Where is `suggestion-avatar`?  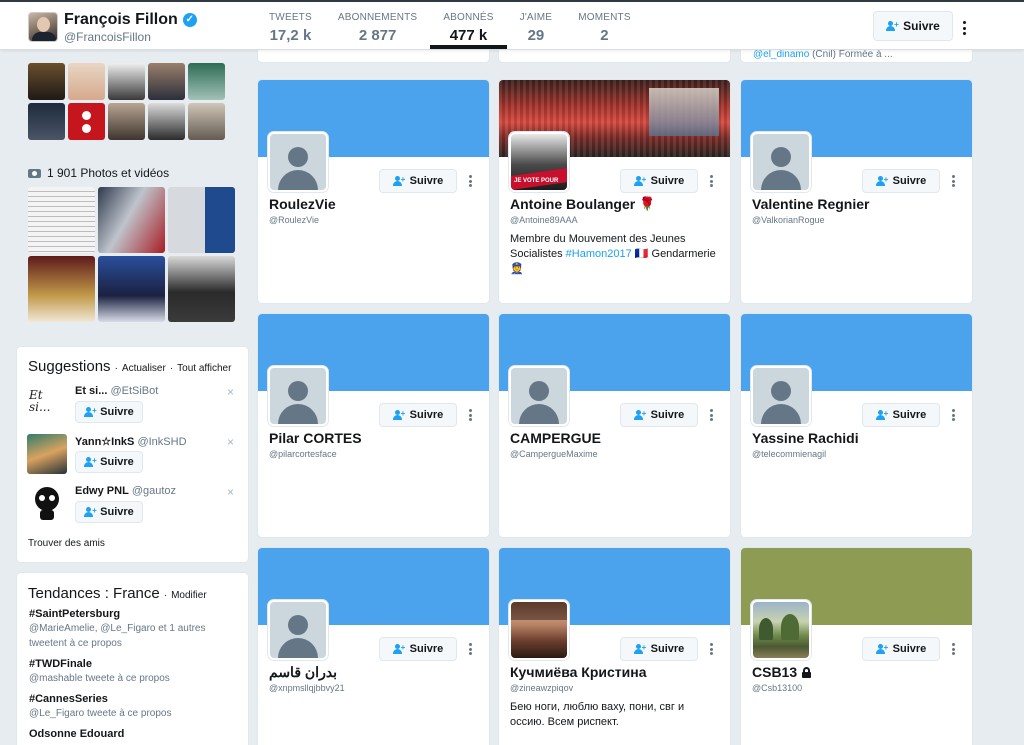 suggestion-avatar is located at coordinates (47, 454).